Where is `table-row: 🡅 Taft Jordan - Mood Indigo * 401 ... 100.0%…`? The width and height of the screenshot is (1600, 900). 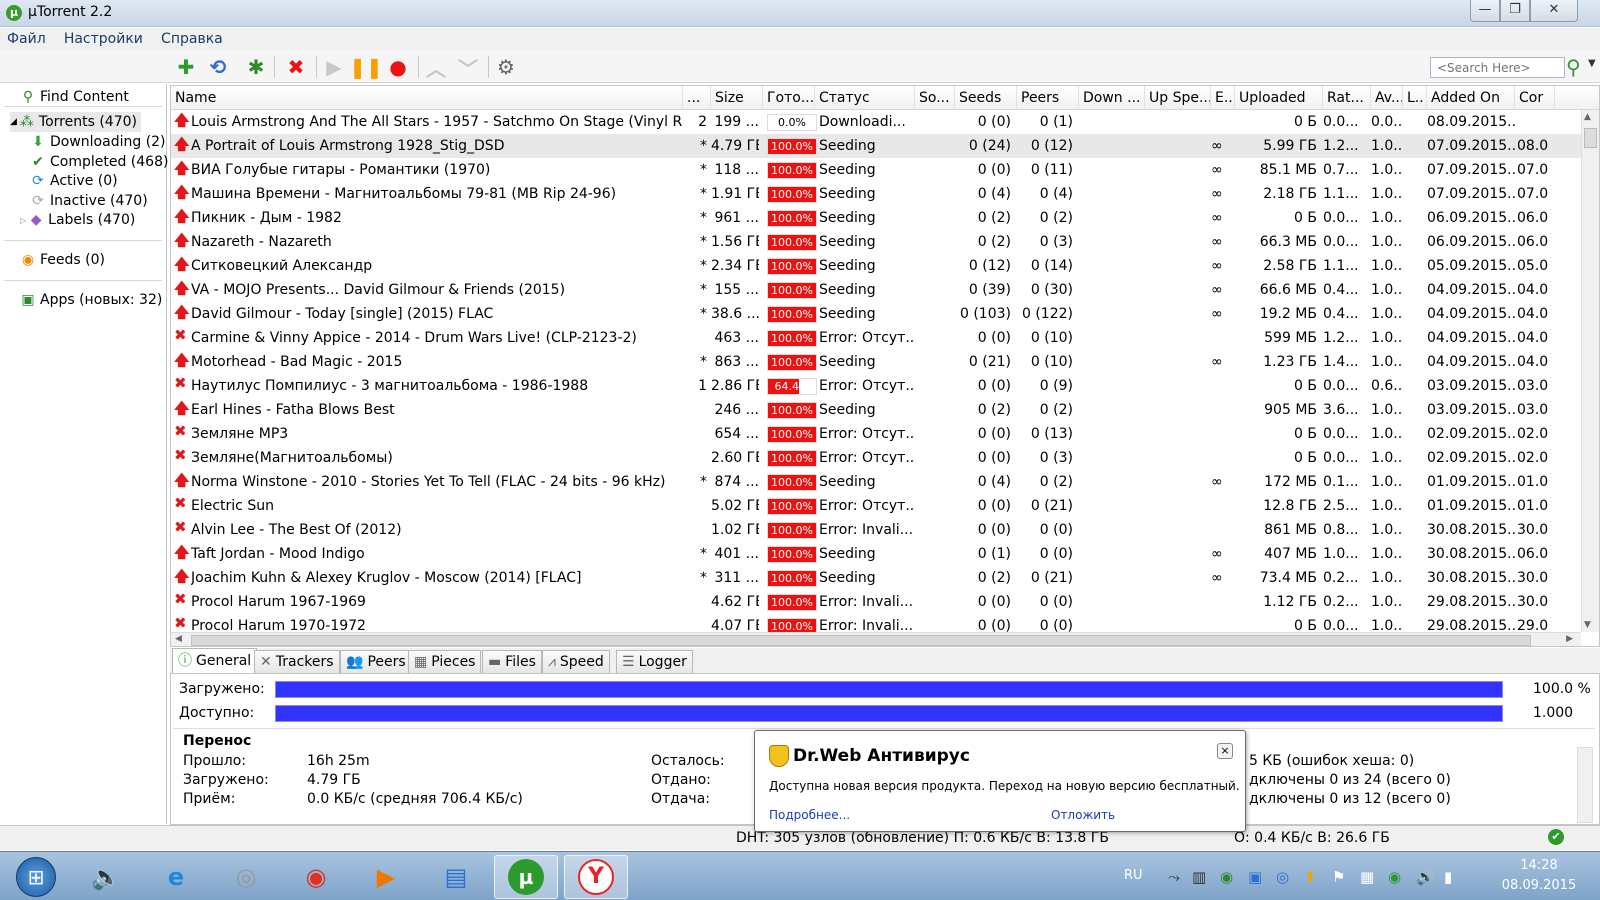 table-row: 🡅 Taft Jordan - Mood Indigo * 401 ... 100.0%… is located at coordinates (876, 554).